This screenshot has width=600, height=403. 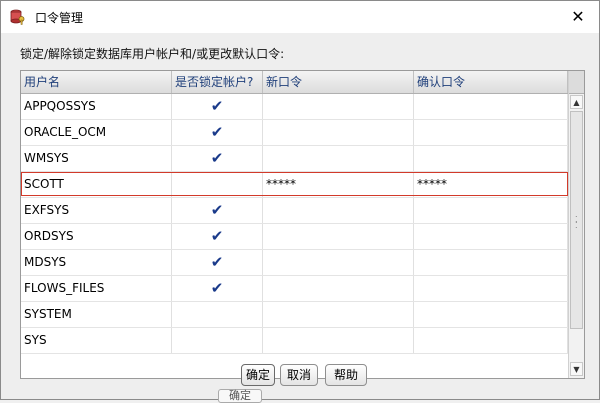 I want to click on table-header: 用户名 是否锁定帐户? 新口令 确认口令, so click(x=294, y=82).